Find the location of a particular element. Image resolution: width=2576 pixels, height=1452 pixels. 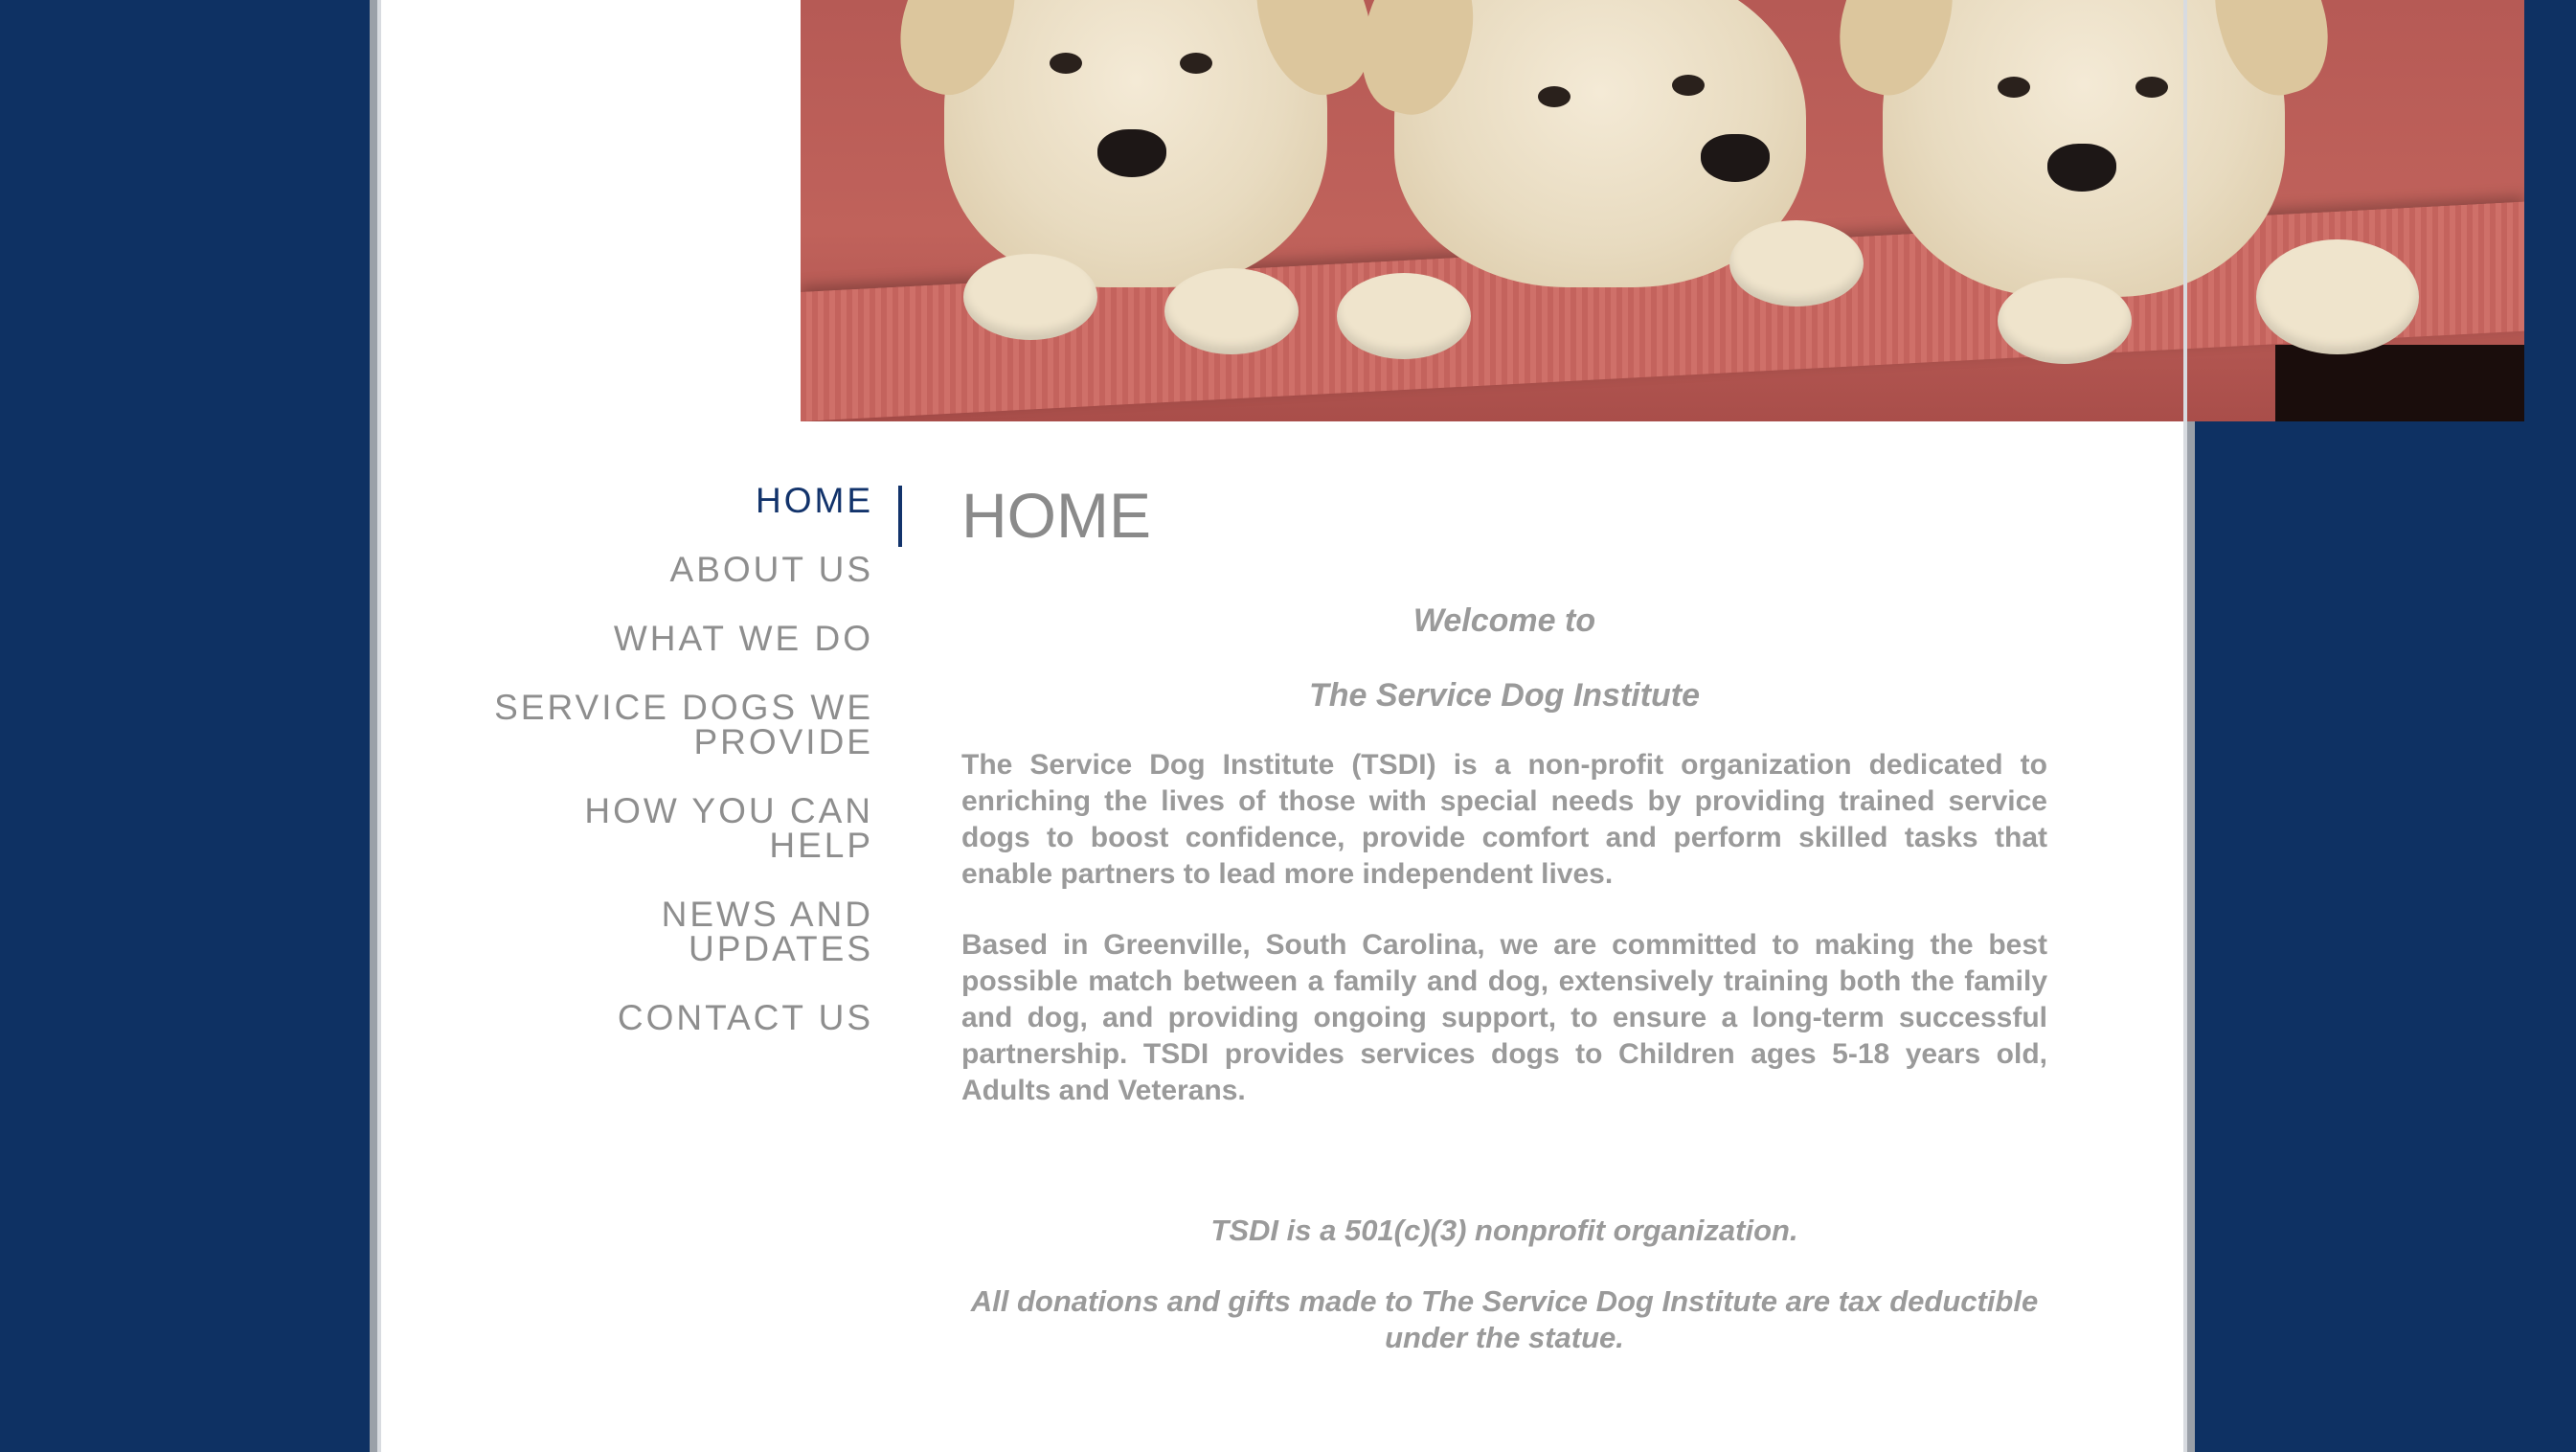

nav-item-home: HOME is located at coordinates (648, 500).